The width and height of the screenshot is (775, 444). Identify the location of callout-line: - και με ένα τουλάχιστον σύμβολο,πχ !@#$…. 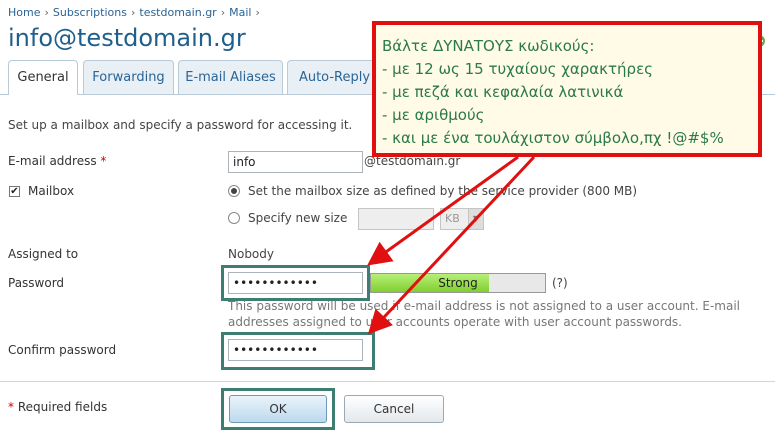
(553, 138).